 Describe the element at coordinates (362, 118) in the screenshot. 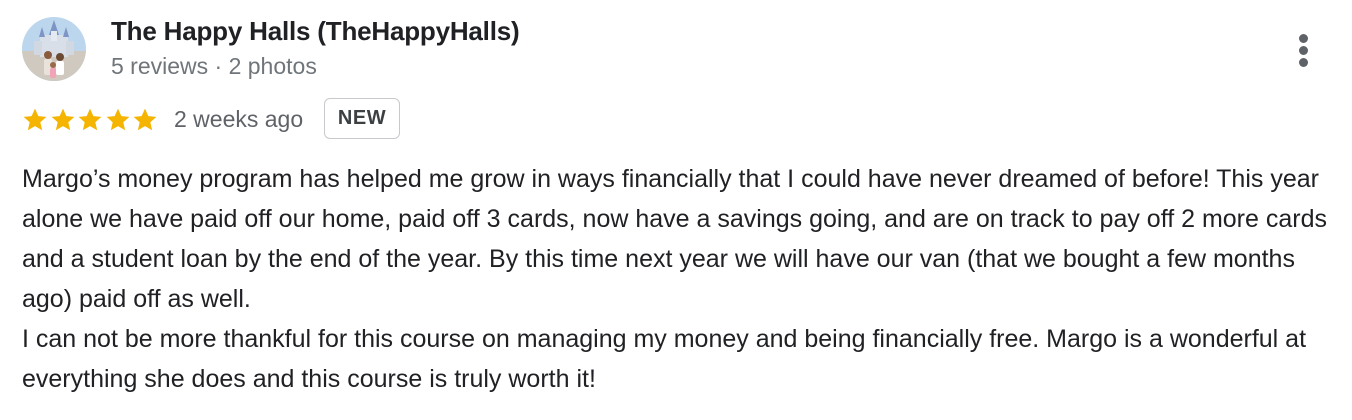

I see `new-badge: NEW` at that location.